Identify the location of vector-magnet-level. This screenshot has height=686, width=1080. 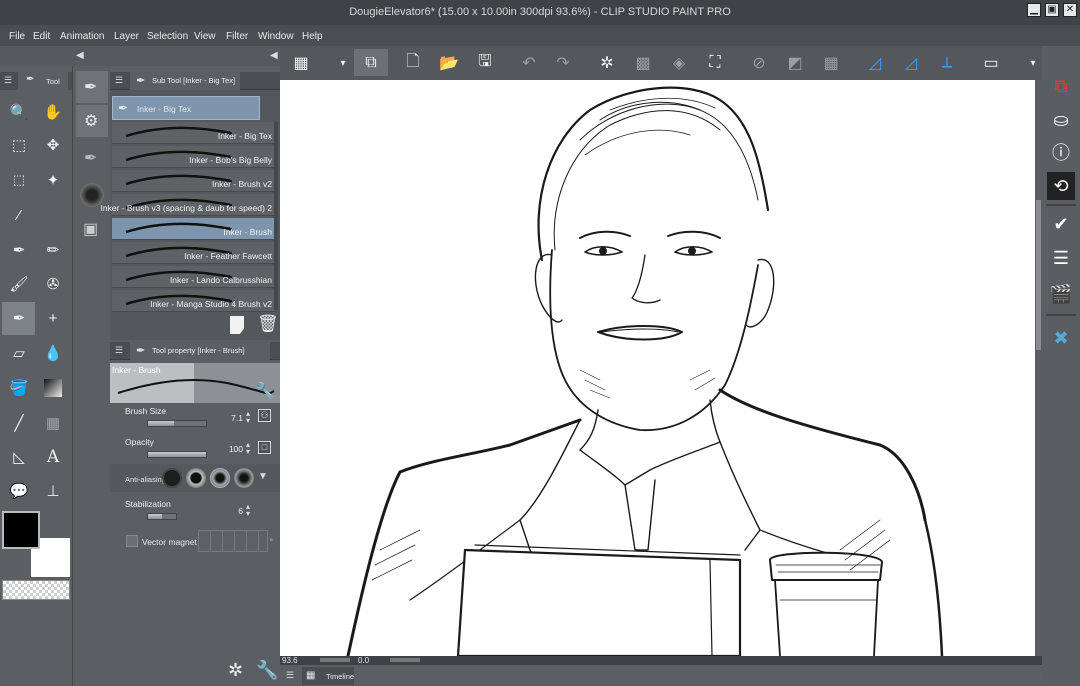
(233, 541).